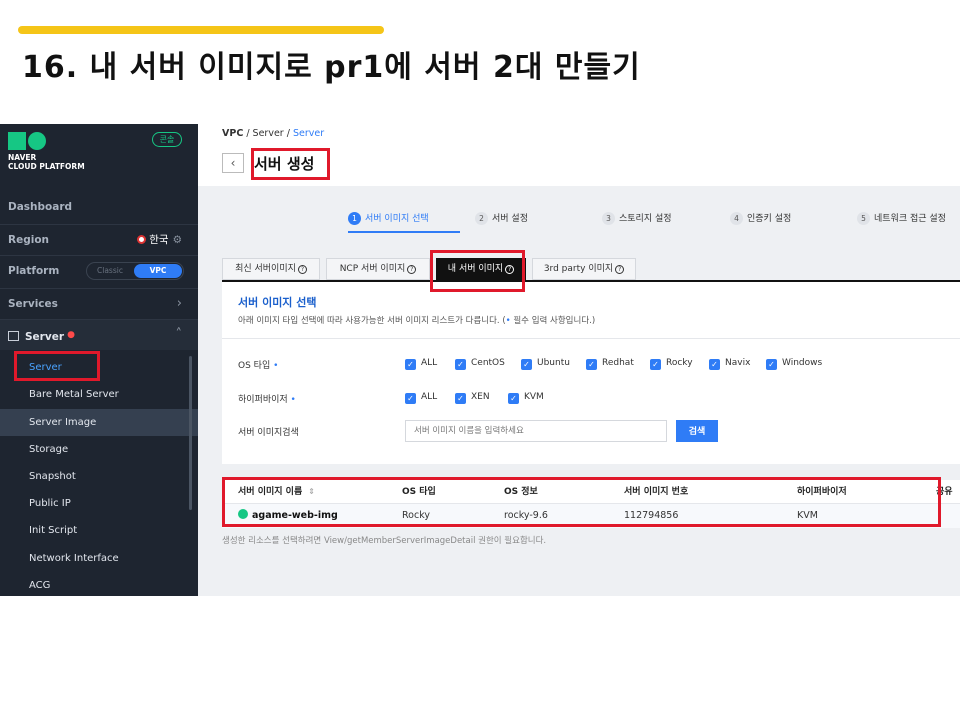  I want to click on gear-icon: ⚙, so click(177, 240).